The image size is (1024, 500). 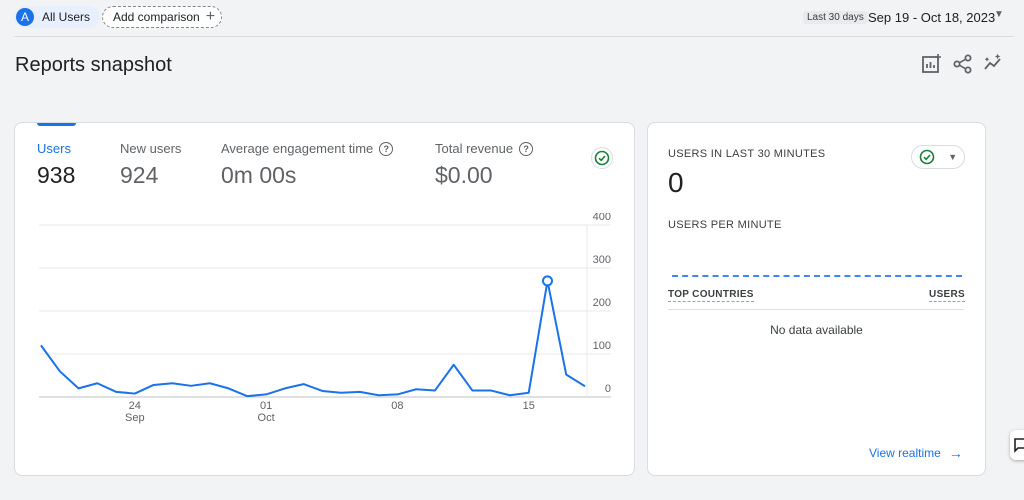 I want to click on x-tick-label: 08, so click(x=397, y=406).